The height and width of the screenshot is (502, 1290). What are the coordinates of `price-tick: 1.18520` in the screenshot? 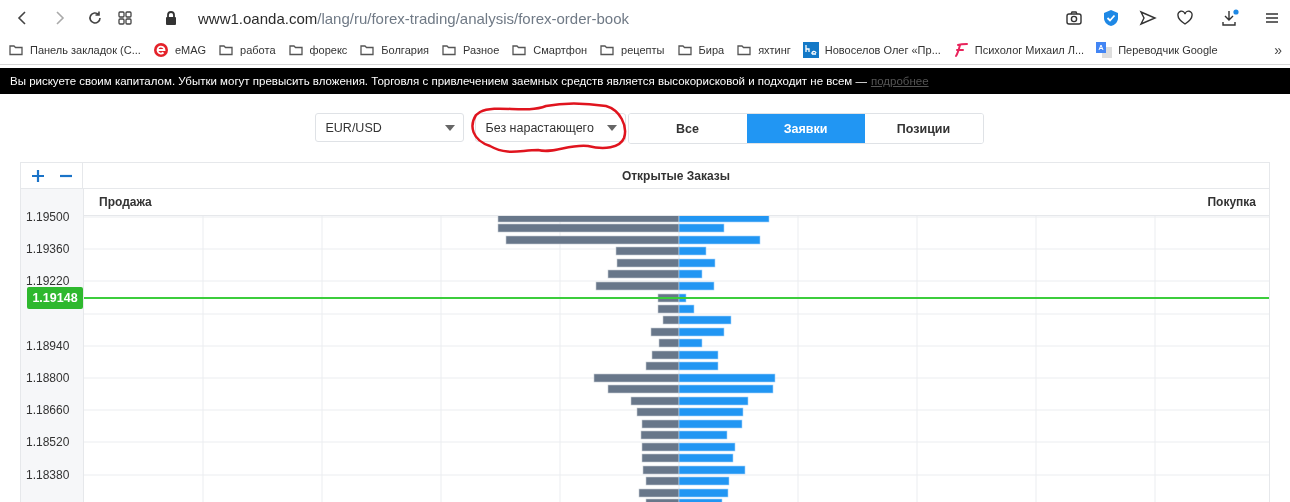 It's located at (48, 442).